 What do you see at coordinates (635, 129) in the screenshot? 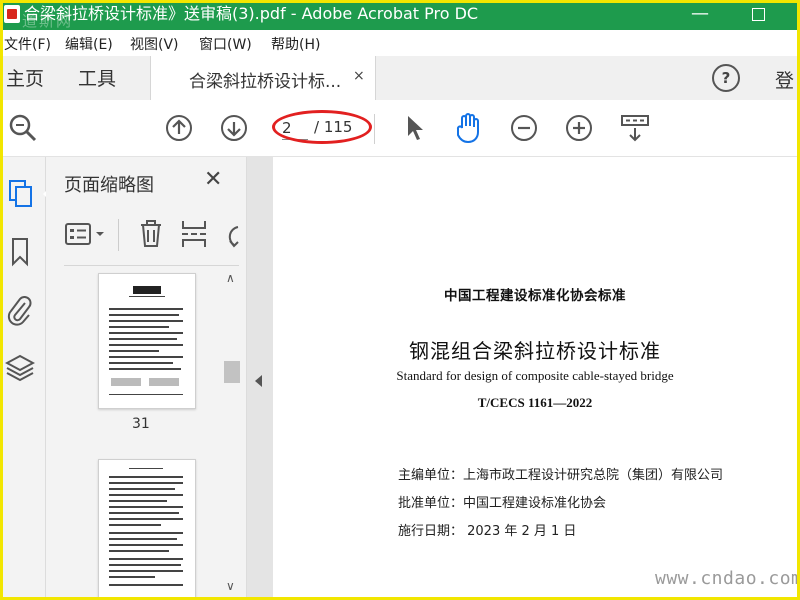
I see `scroll-mode-icon` at bounding box center [635, 129].